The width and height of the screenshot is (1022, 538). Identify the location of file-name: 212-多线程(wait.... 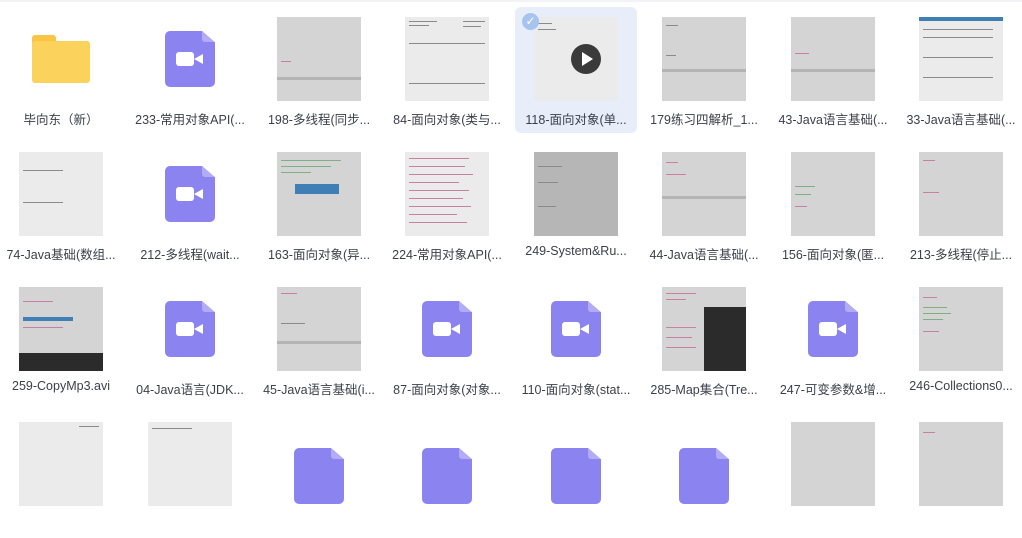
(190, 255).